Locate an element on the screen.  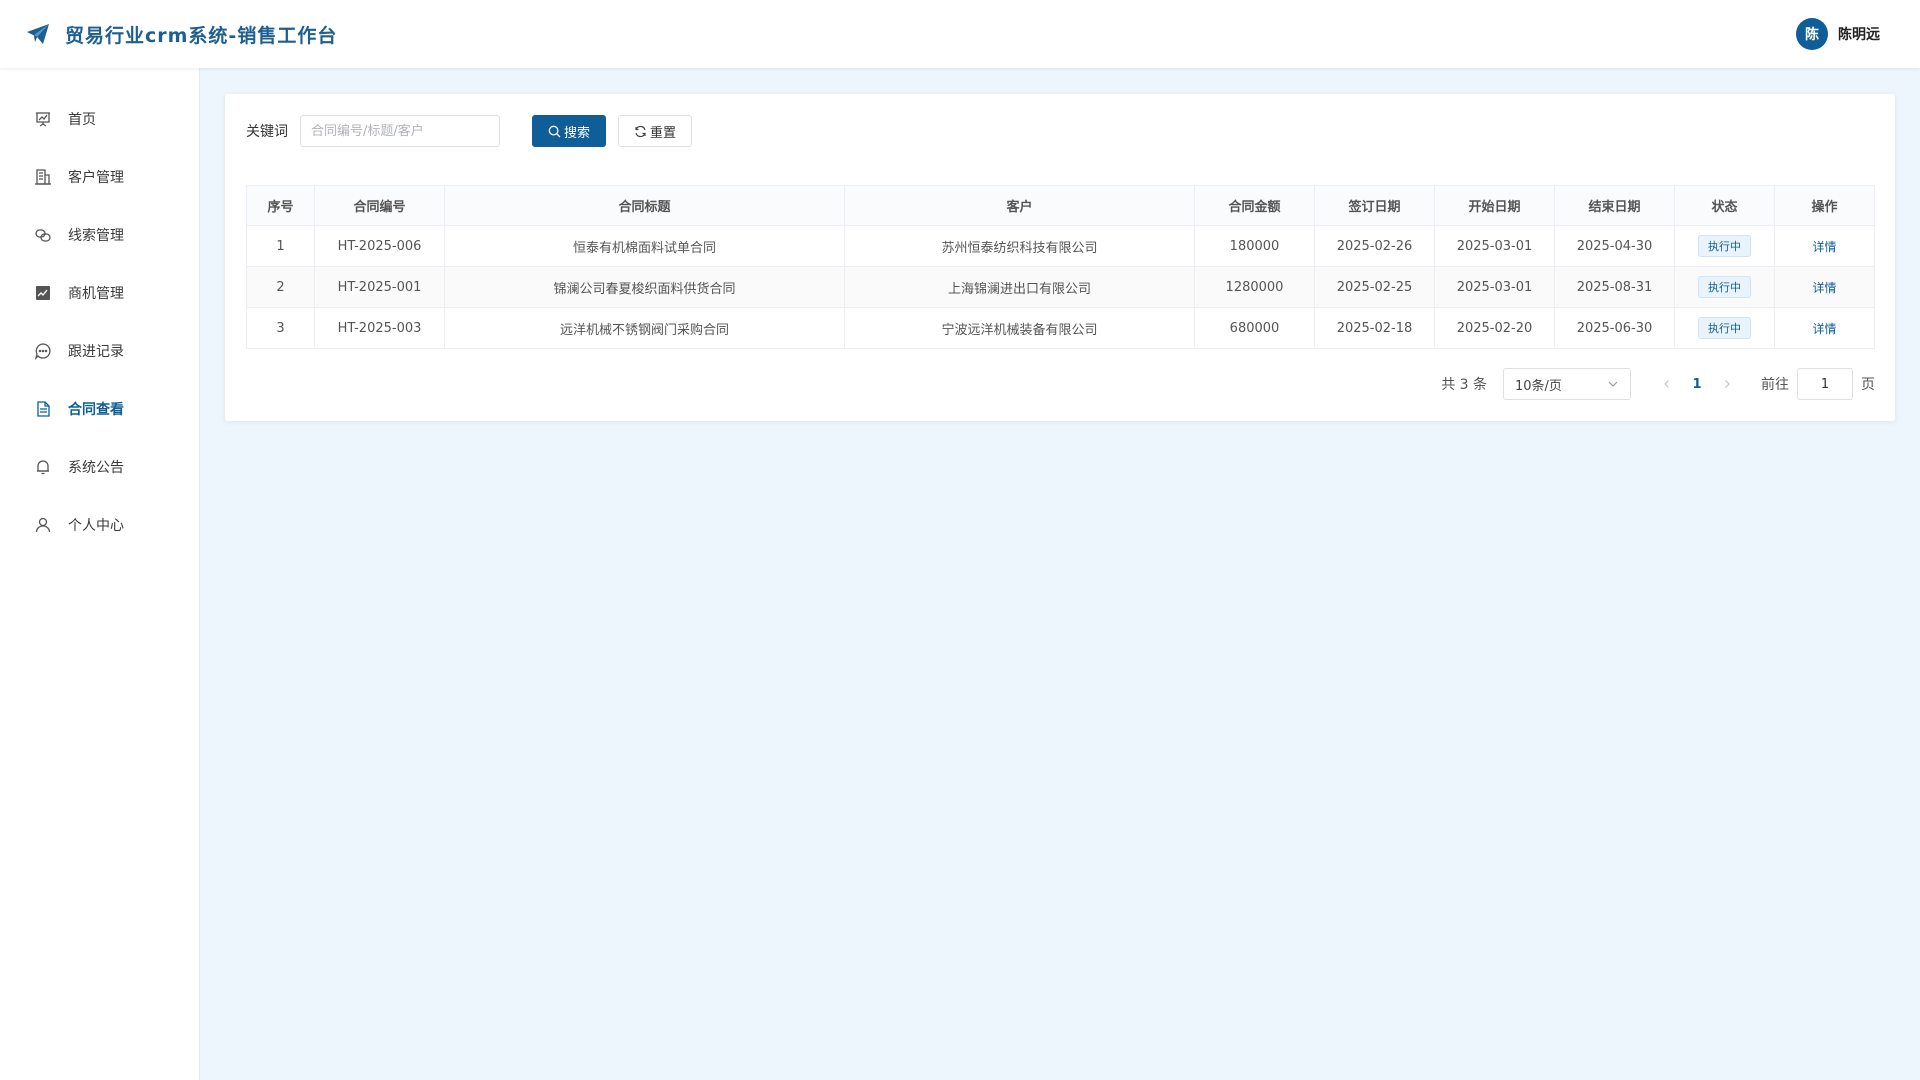
sidebar-item-customers: 客户管理 is located at coordinates (99, 177).